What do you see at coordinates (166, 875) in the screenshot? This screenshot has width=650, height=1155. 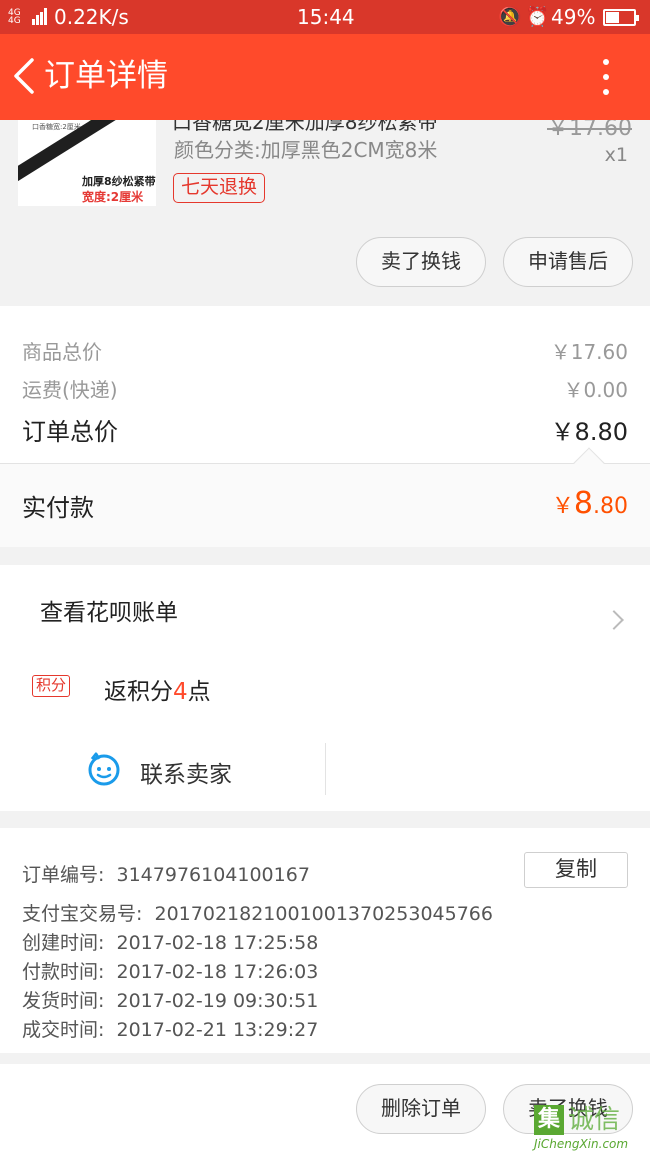 I see `order-number-row: 订单编号: 3147976104100167` at bounding box center [166, 875].